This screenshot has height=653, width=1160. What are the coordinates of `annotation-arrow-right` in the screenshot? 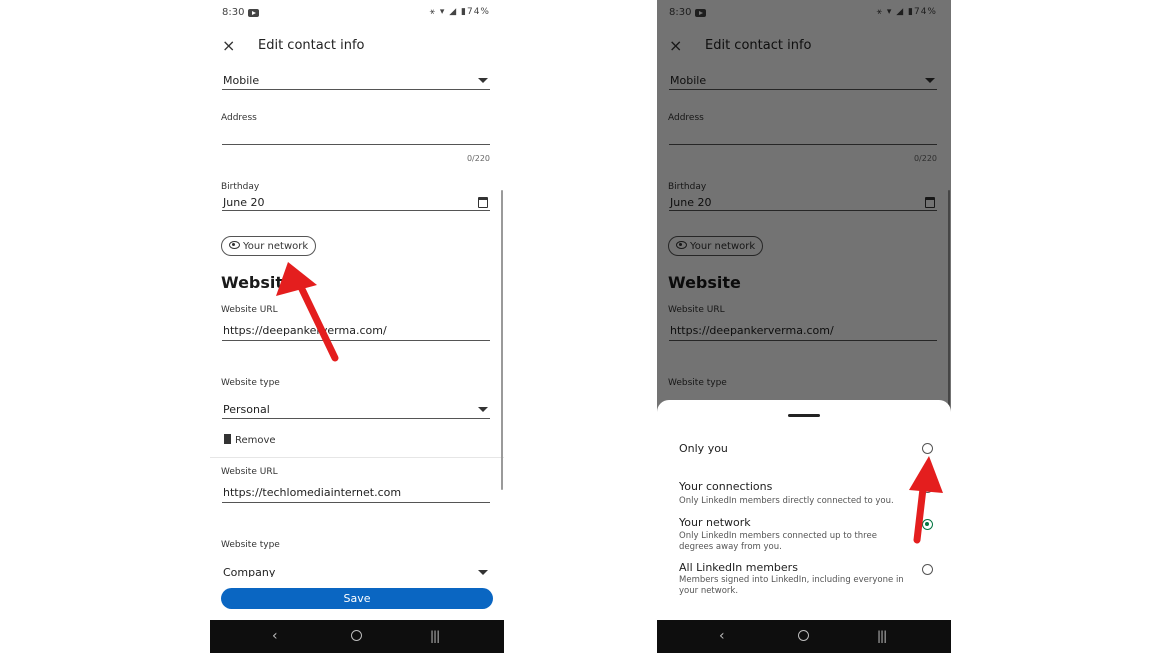 It's located at (926, 500).